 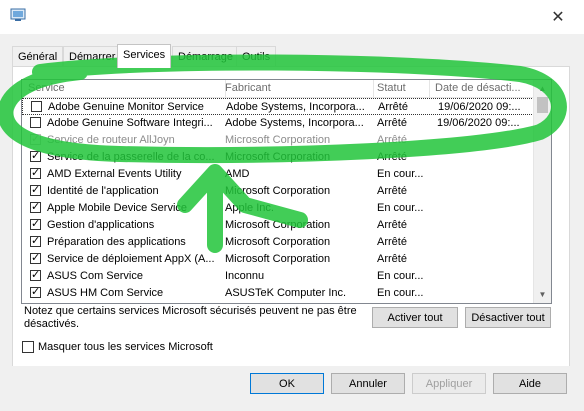 I want to click on tab-outils: Outils, so click(x=256, y=56).